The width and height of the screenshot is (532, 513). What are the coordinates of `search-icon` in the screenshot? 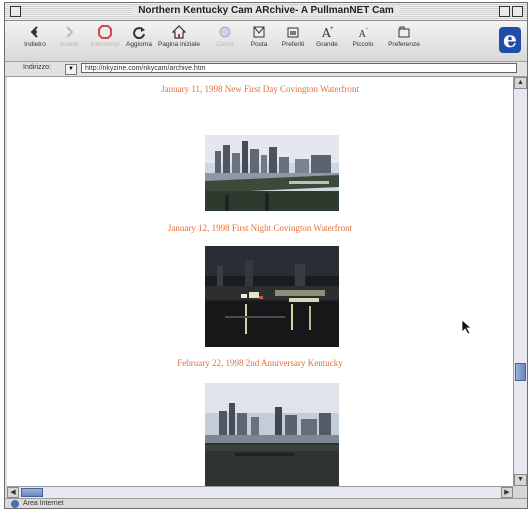 It's located at (225, 32).